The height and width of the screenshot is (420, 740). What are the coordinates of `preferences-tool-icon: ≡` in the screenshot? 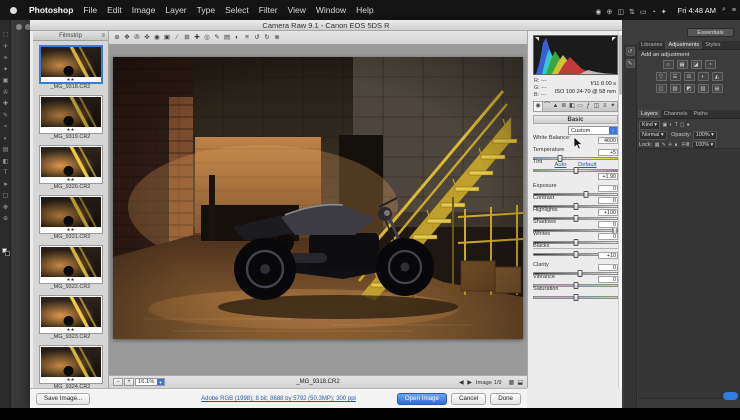 It's located at (247, 37).